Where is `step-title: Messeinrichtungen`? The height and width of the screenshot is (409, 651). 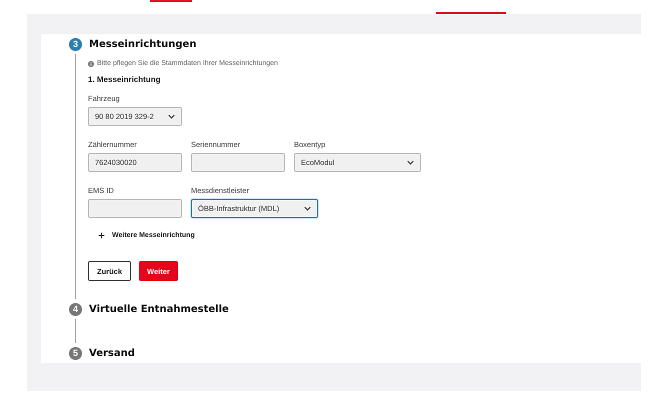
step-title: Messeinrichtungen is located at coordinates (142, 44).